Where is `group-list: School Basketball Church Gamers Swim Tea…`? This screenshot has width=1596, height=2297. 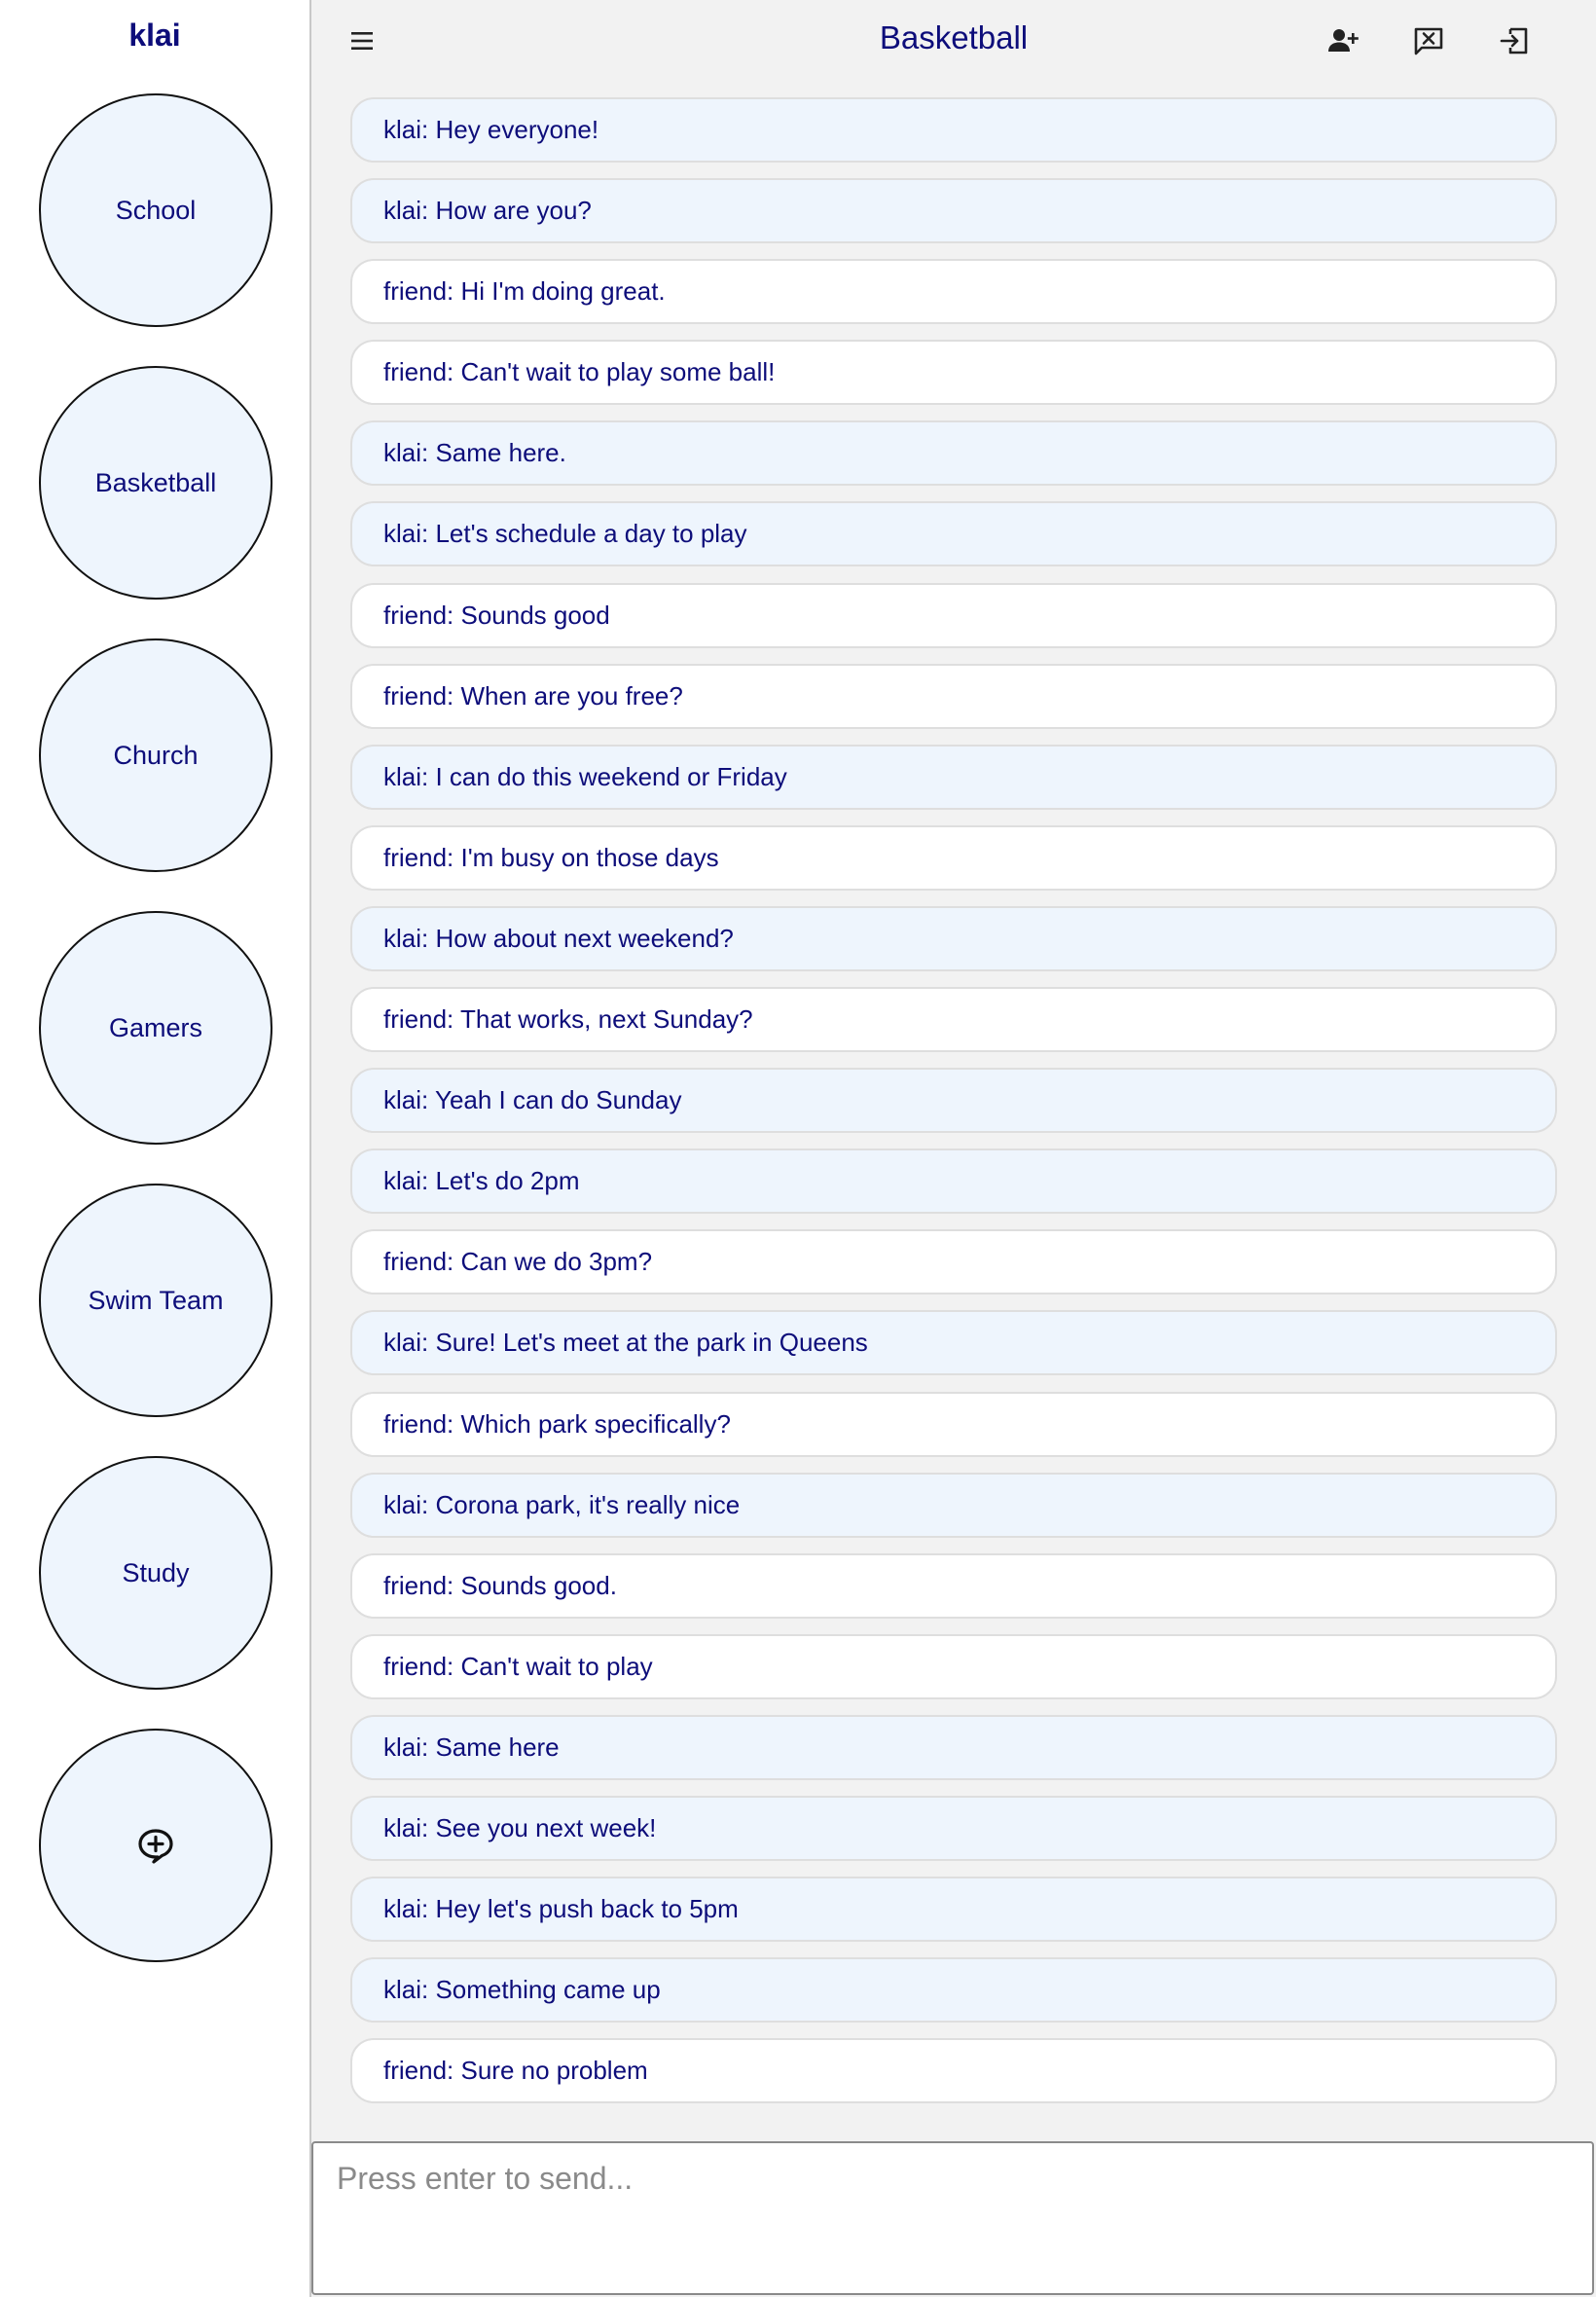
group-list: School Basketball Church Gamers Swim Tea… is located at coordinates (155, 1047).